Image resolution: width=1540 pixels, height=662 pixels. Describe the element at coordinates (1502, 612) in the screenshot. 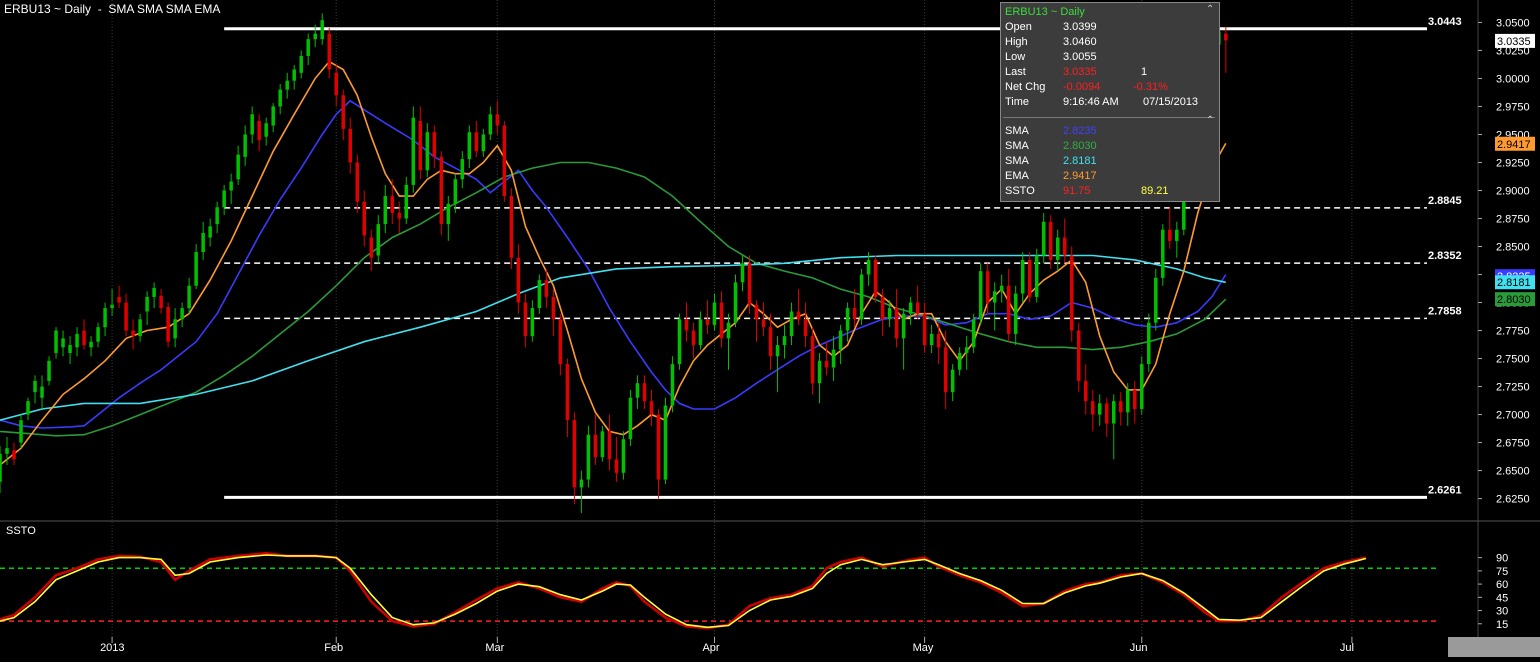

I see `ssto-tick-label: 30` at that location.